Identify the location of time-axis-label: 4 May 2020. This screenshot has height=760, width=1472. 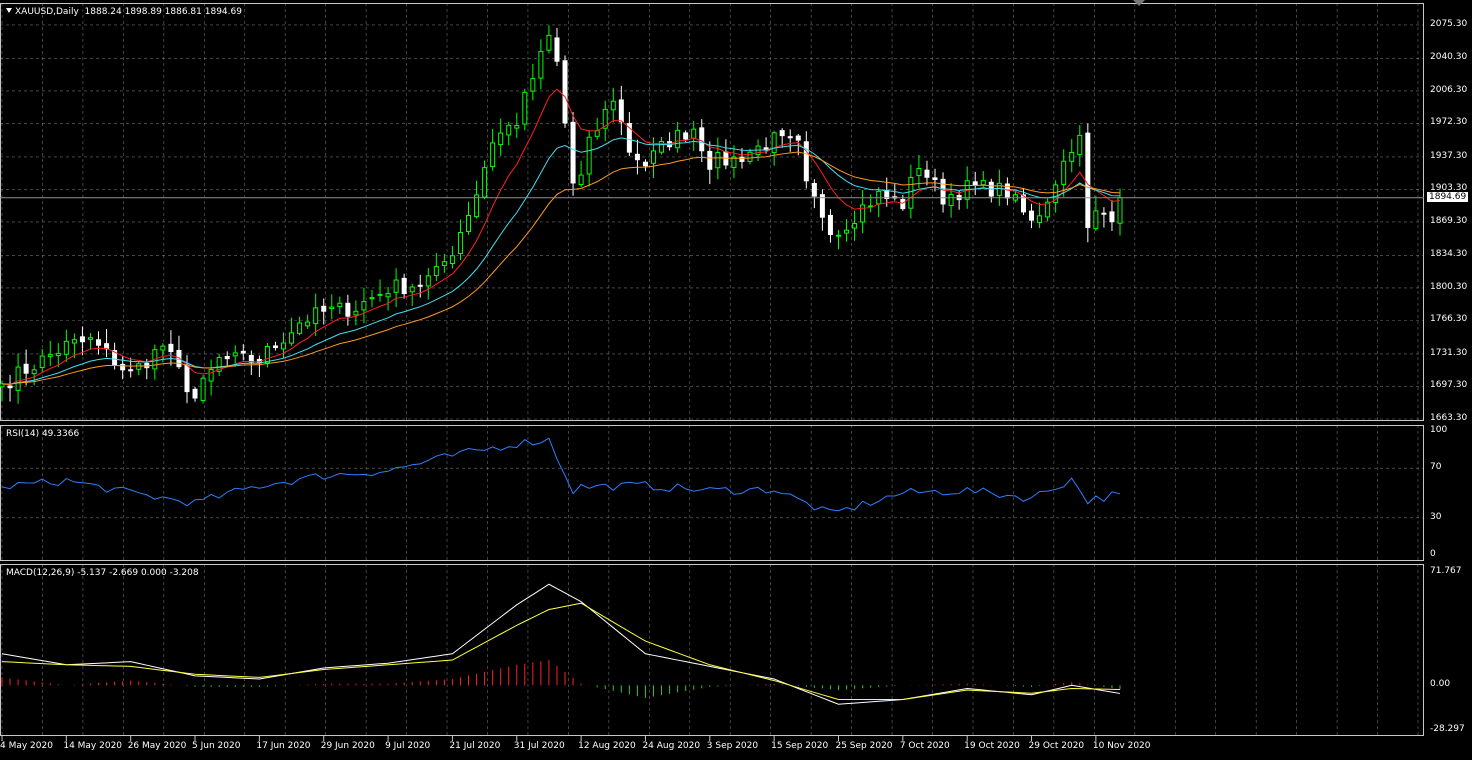
(26, 746).